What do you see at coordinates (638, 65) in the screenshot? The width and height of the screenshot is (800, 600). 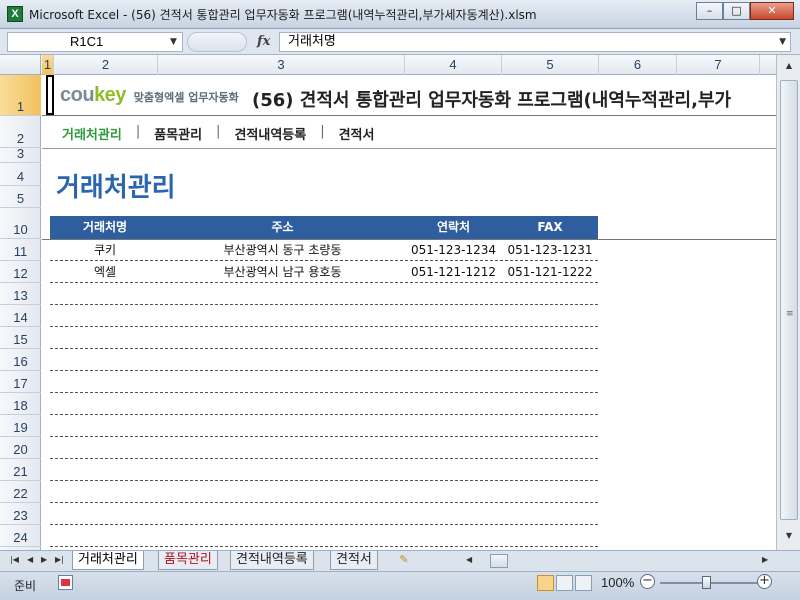 I see `column-header: 6` at bounding box center [638, 65].